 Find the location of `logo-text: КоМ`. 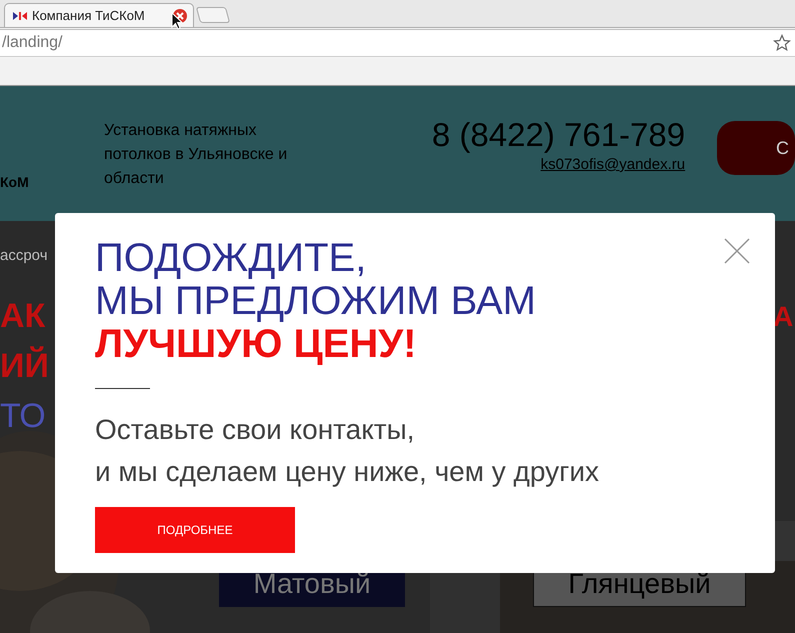

logo-text: КоМ is located at coordinates (14, 182).